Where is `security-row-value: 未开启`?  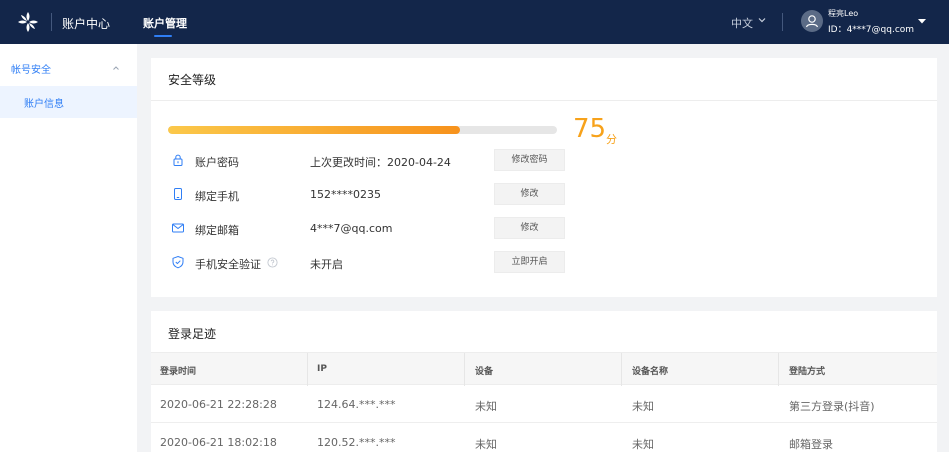
security-row-value: 未开启 is located at coordinates (326, 264).